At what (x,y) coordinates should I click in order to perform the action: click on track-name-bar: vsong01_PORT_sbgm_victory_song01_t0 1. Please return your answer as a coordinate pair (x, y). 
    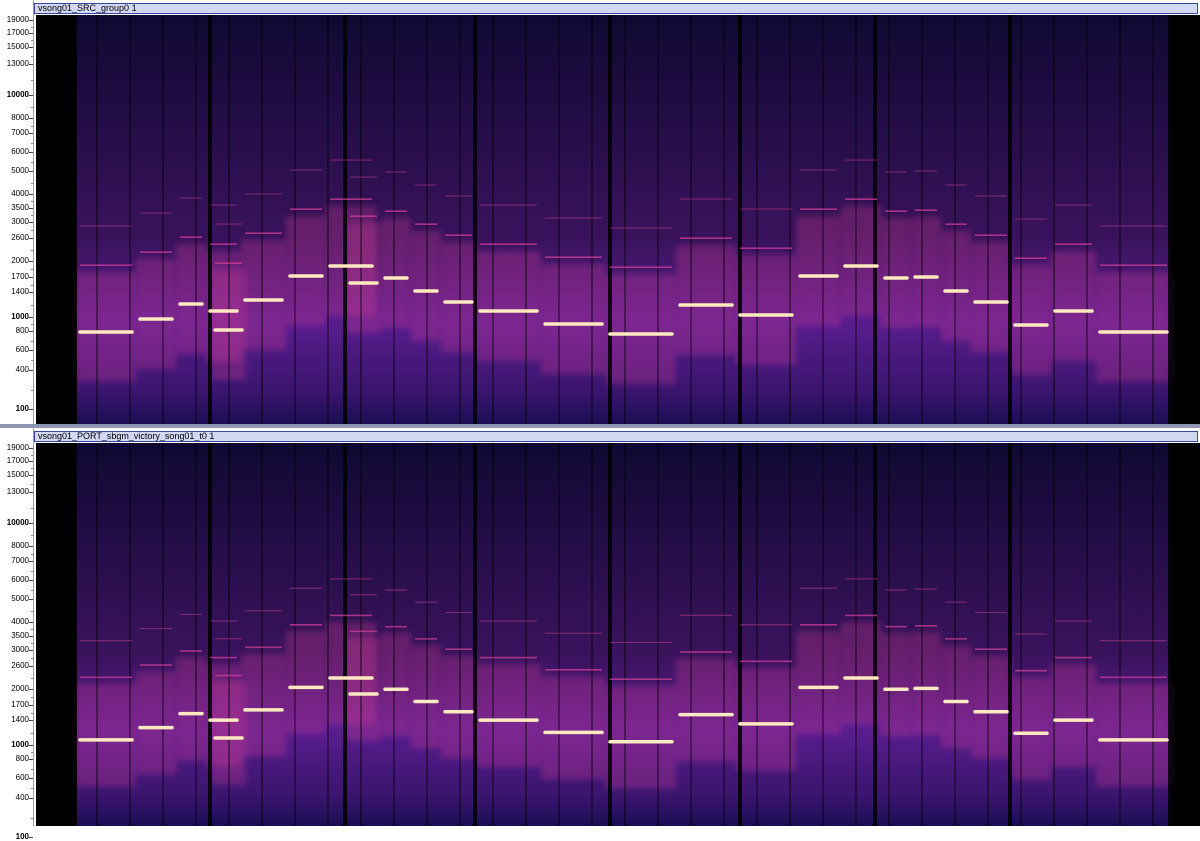
    Looking at the image, I should click on (616, 436).